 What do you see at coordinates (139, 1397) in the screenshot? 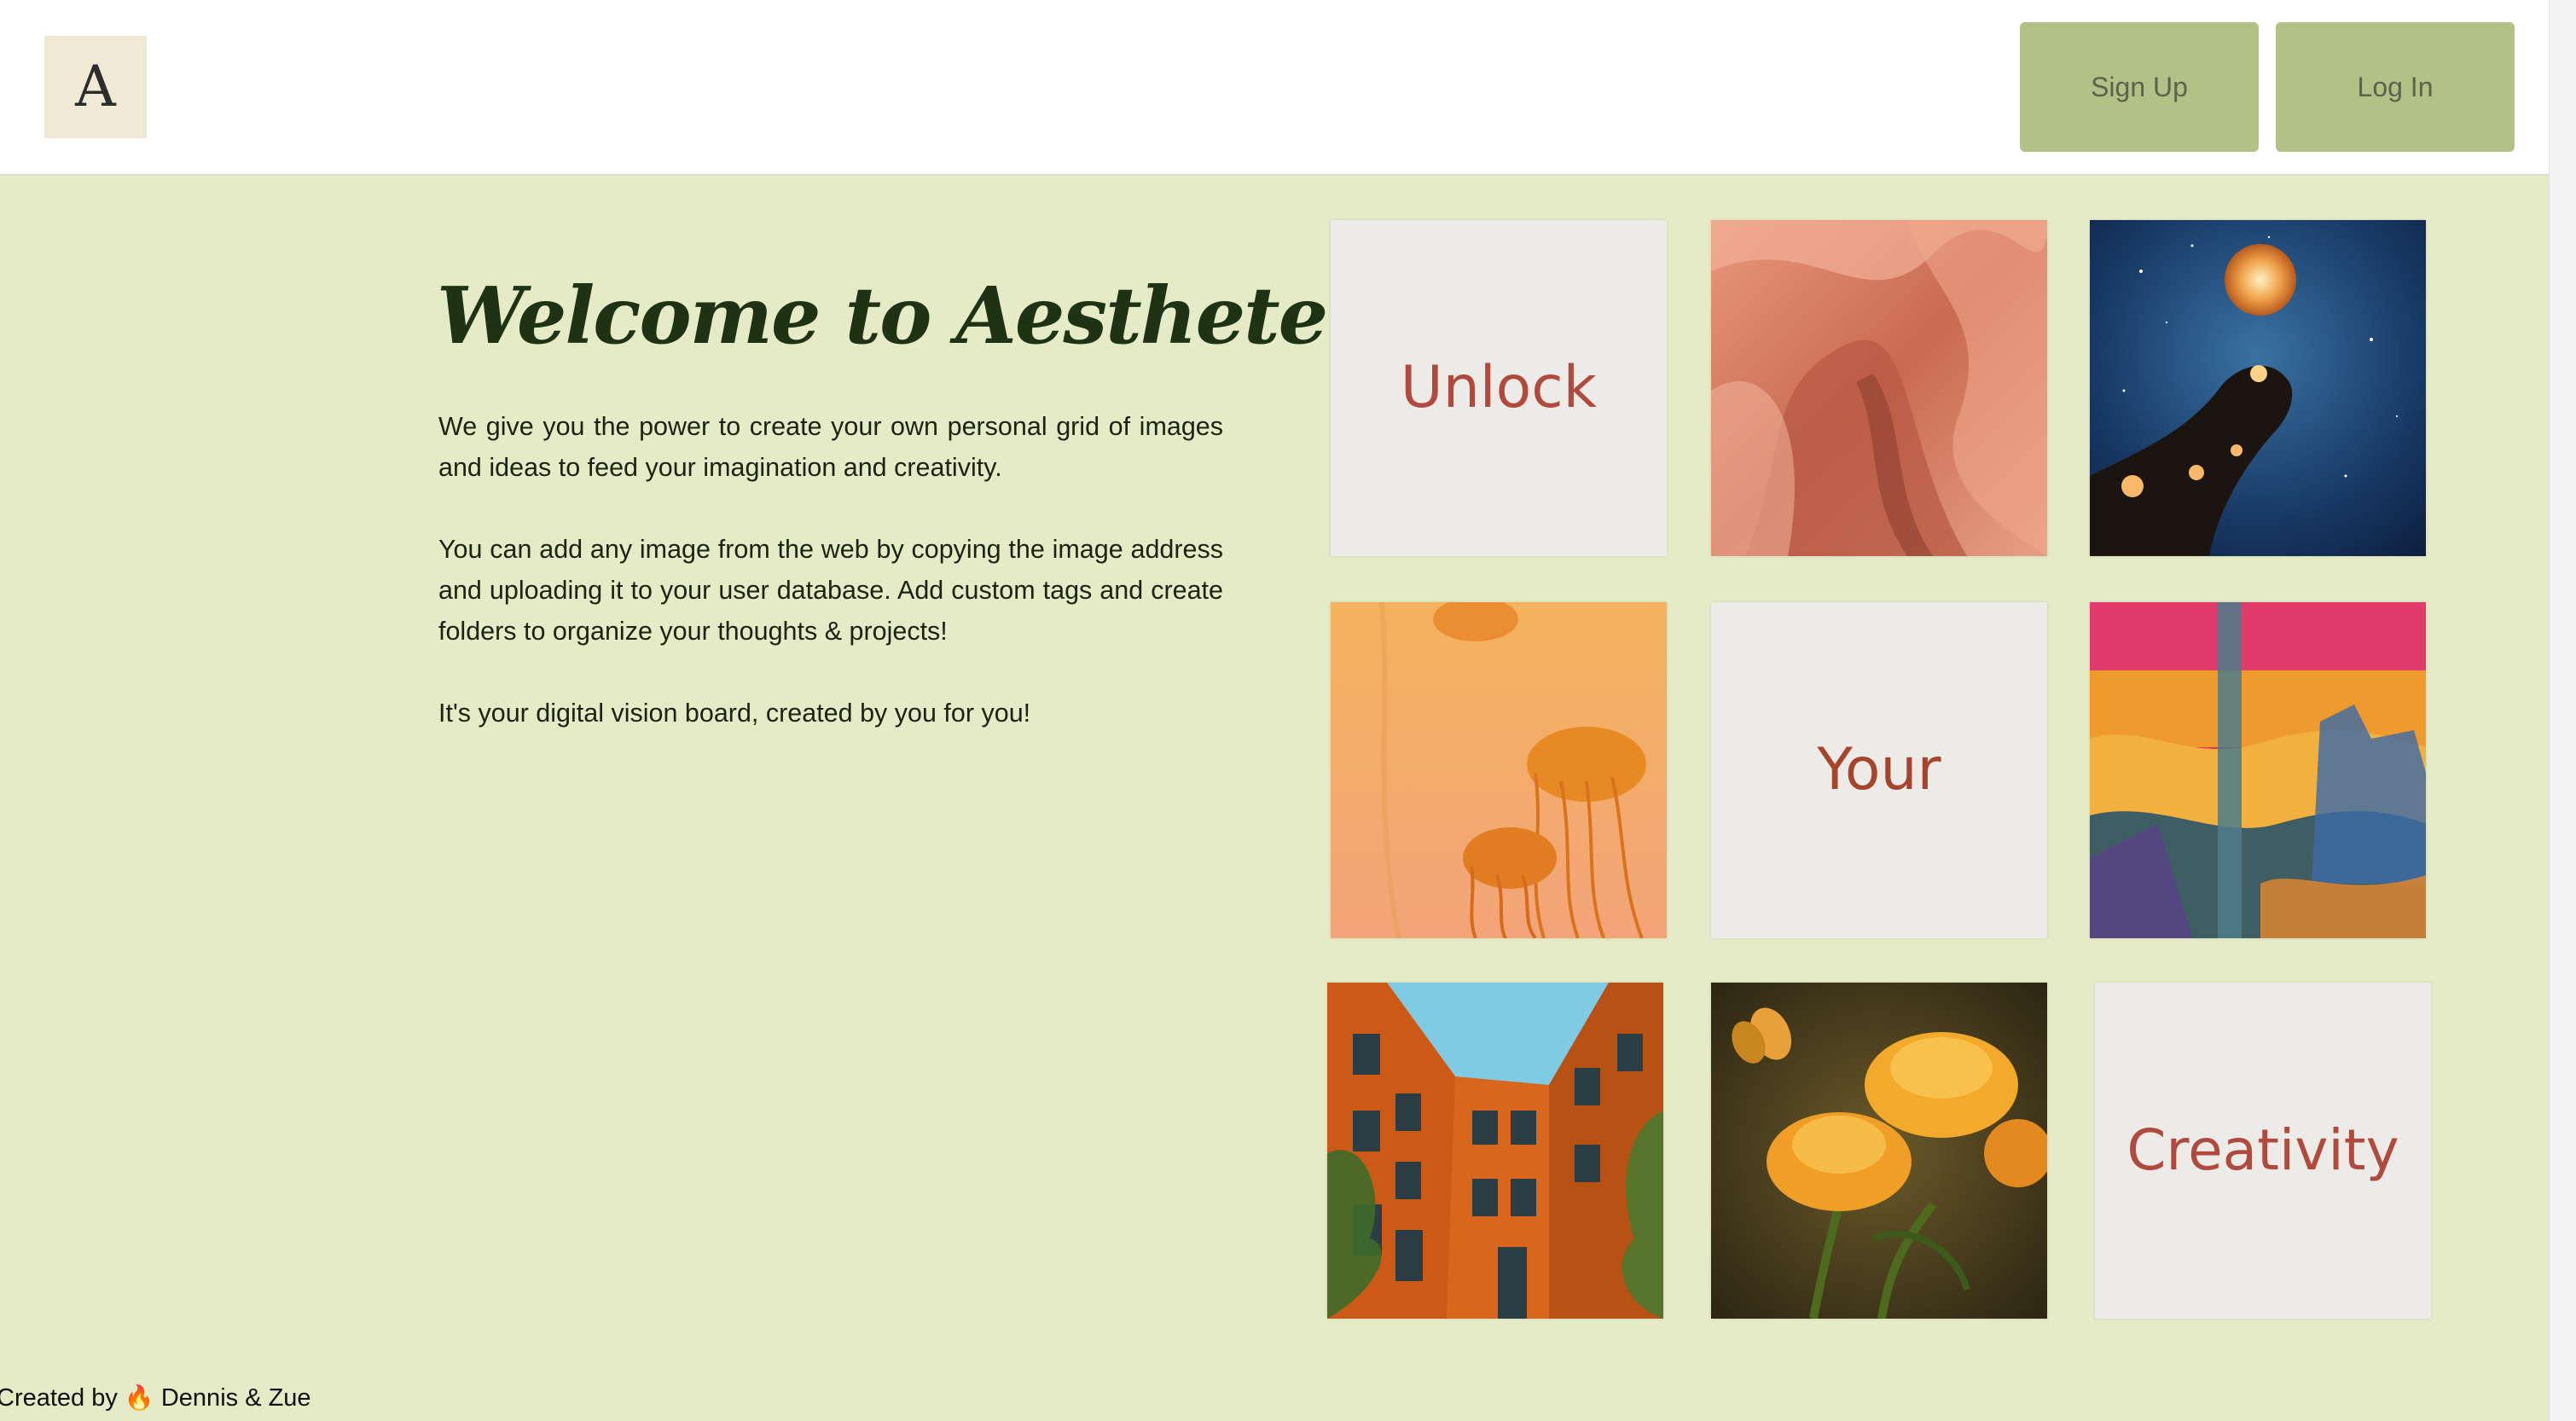
I see `flame-icon: 🔥` at bounding box center [139, 1397].